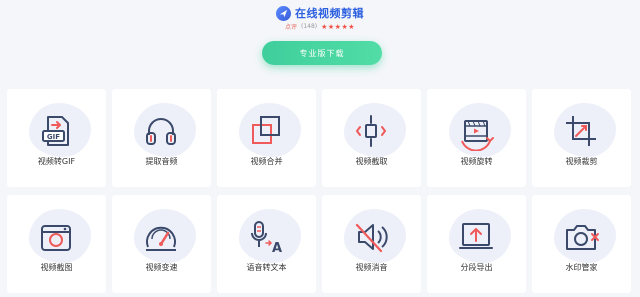 Image resolution: width=640 pixels, height=297 pixels. I want to click on camera-icon, so click(56, 237).